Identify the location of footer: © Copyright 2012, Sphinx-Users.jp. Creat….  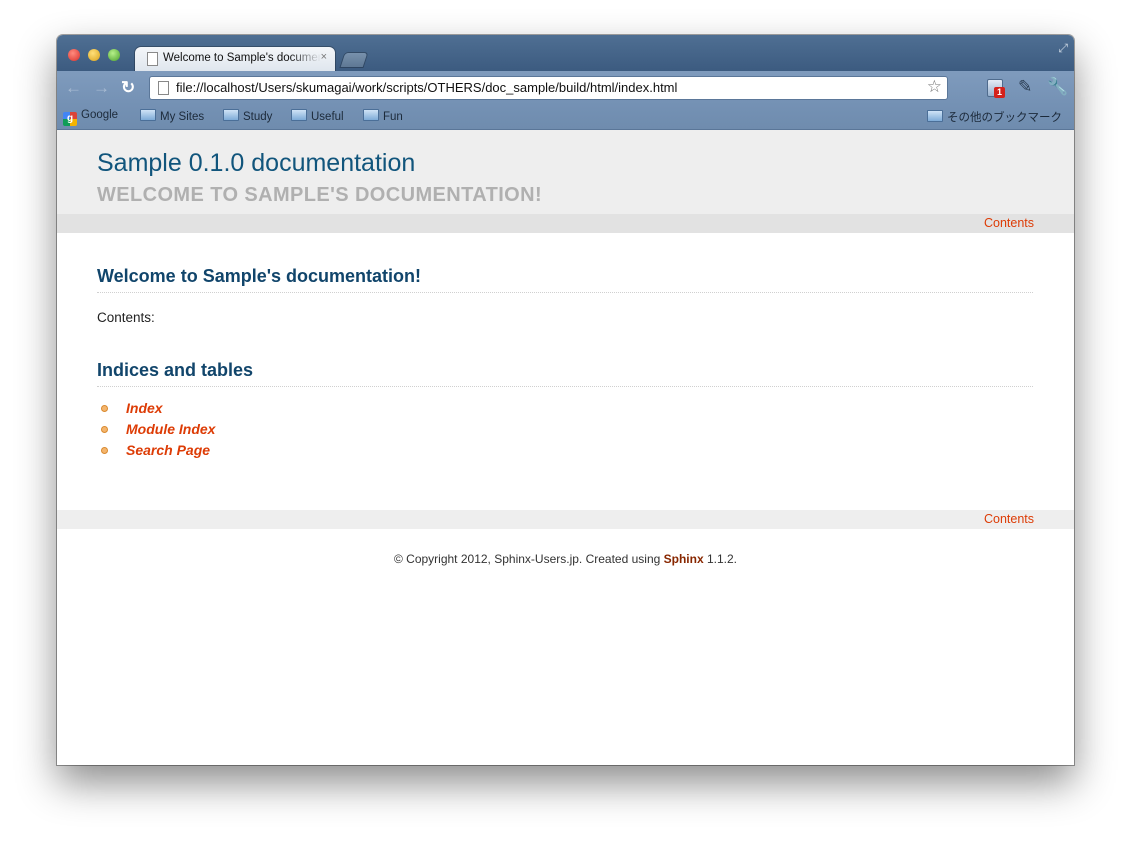
(565, 559).